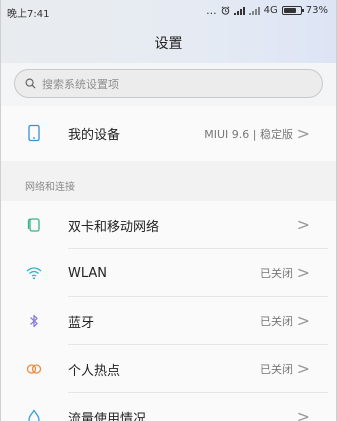 Image resolution: width=337 pixels, height=421 pixels. I want to click on sim-card-icon, so click(33, 225).